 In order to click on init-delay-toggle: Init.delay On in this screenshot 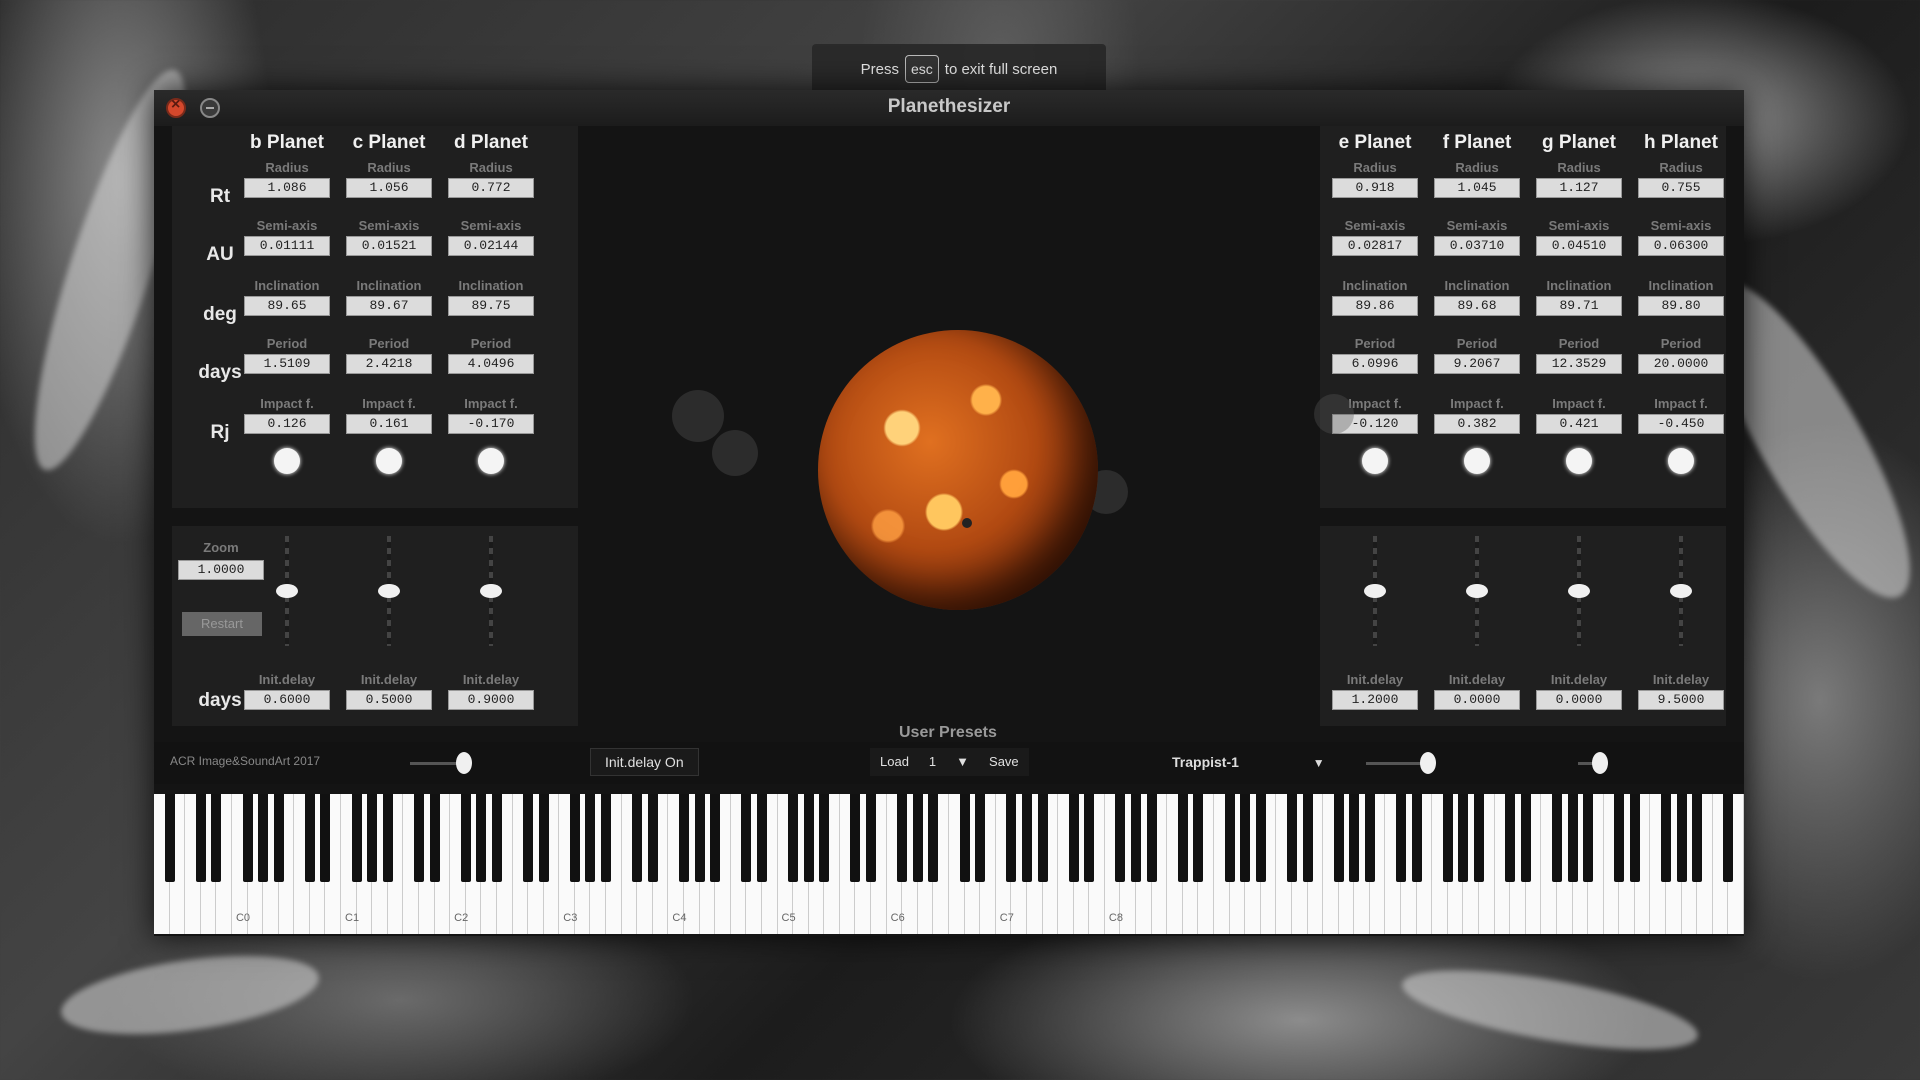, I will do `click(644, 762)`.